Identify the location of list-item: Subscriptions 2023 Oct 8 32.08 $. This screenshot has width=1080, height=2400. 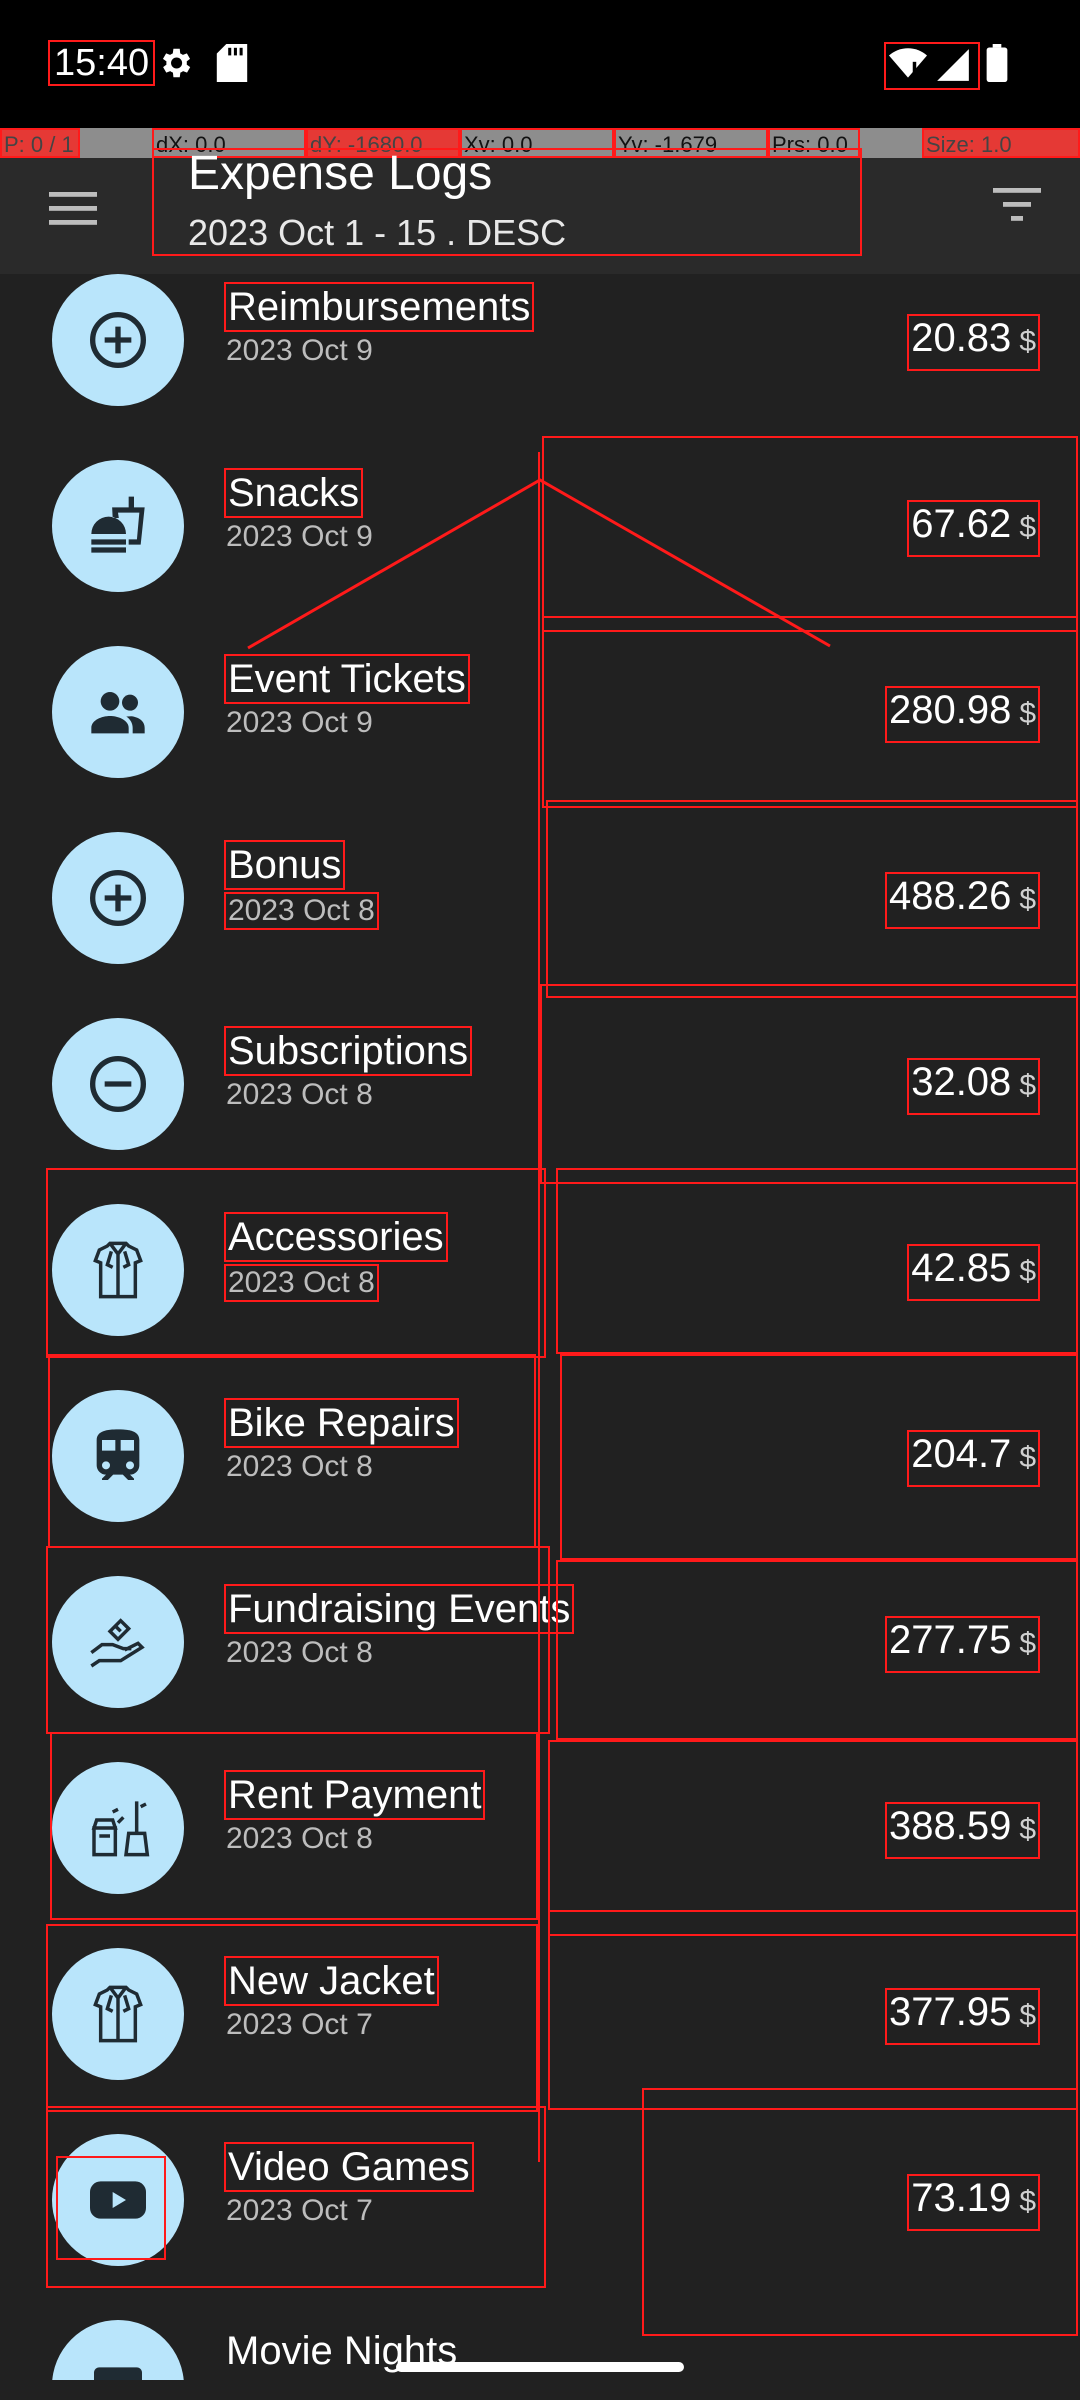
(540, 1111).